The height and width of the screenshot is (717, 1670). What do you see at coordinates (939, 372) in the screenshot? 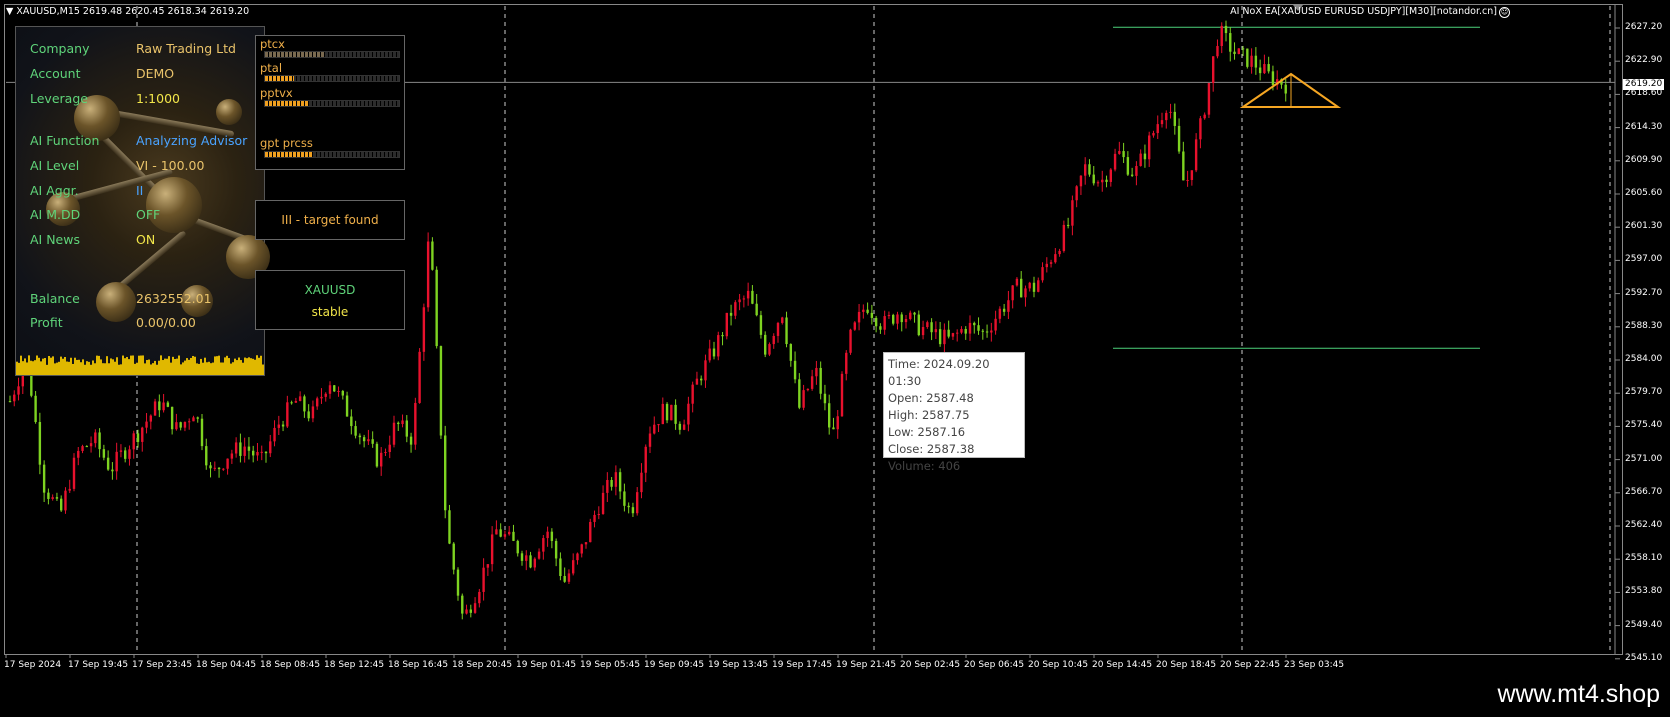
I see `tooltip-time: Time: 2024.09.20 01:30` at bounding box center [939, 372].